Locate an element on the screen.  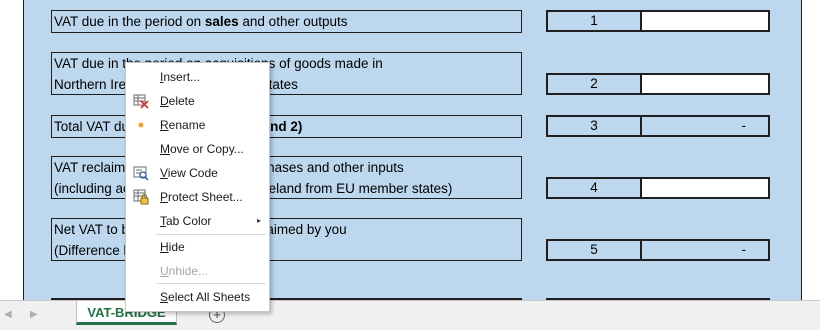
box-number-3: 3 is located at coordinates (593, 126).